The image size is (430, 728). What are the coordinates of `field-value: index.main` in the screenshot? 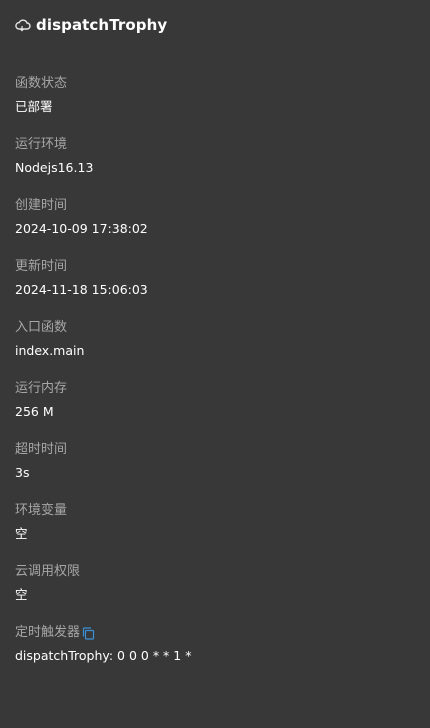 It's located at (50, 350).